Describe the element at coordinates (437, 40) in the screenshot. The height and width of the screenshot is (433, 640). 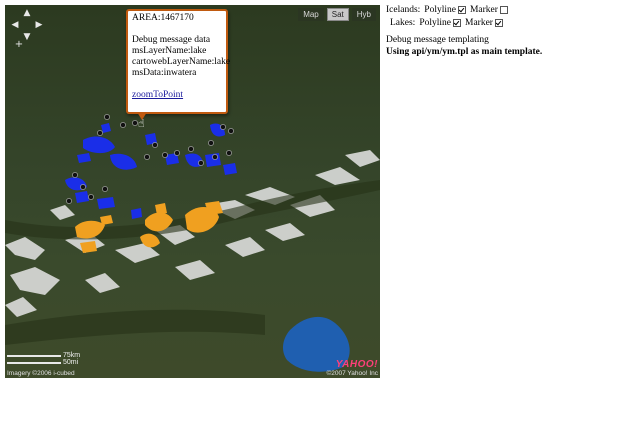
I see `debug-message: Debug message templating` at that location.